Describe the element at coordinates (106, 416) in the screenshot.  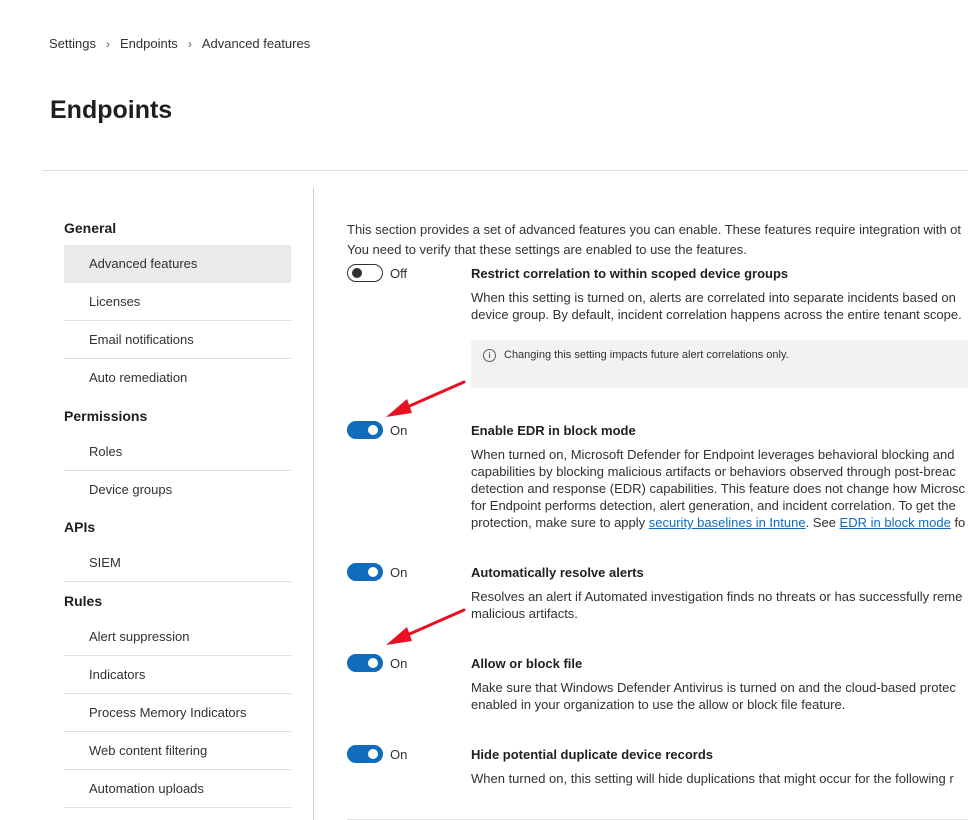
I see `nav-header-permissions: Permissions` at that location.